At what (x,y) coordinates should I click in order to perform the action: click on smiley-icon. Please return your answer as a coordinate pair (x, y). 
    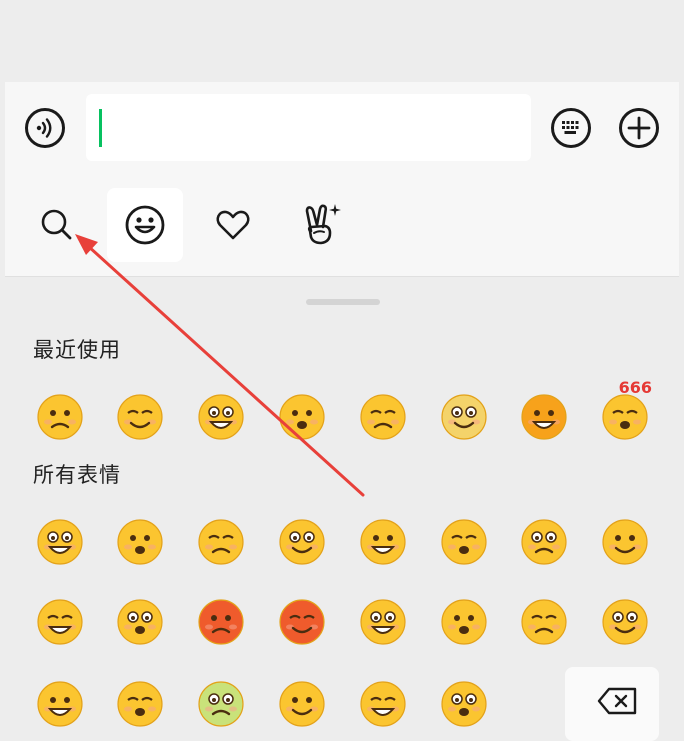
    Looking at the image, I should click on (145, 225).